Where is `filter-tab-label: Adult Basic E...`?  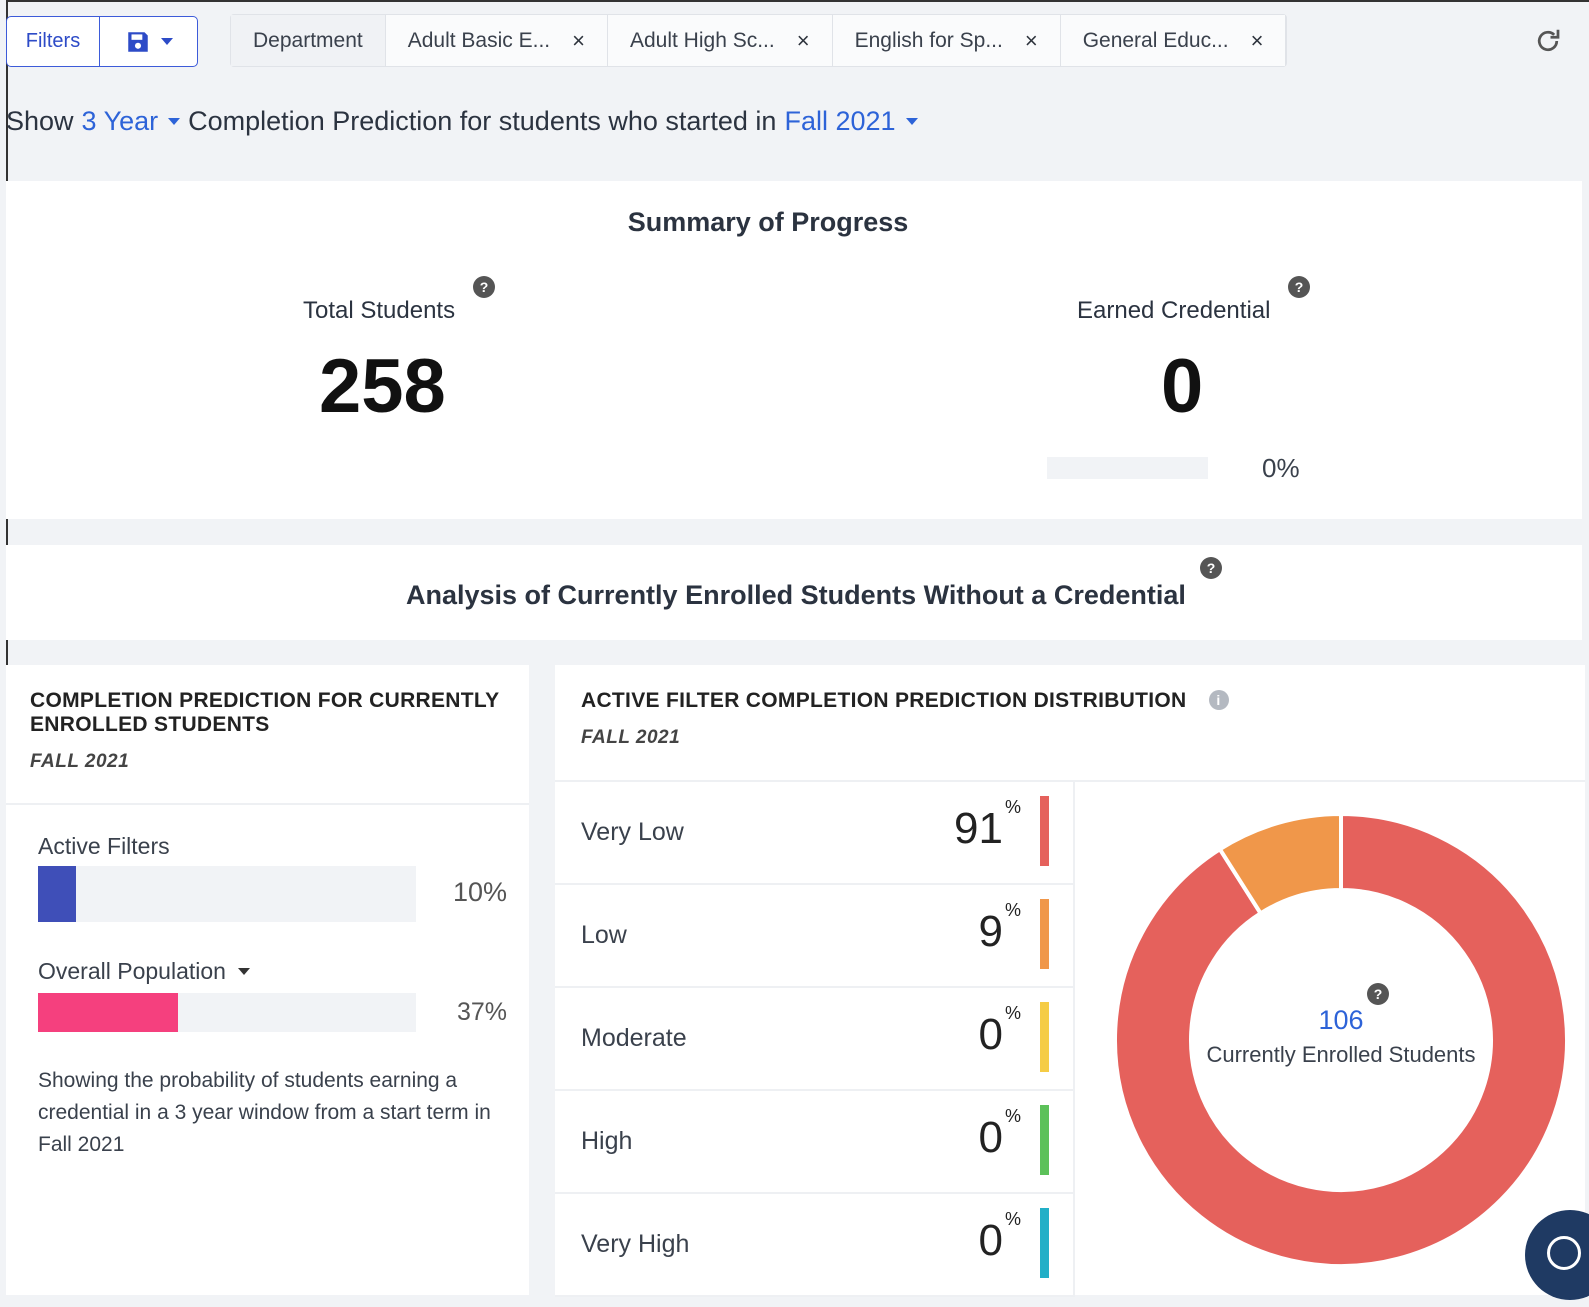 filter-tab-label: Adult Basic E... is located at coordinates (479, 40).